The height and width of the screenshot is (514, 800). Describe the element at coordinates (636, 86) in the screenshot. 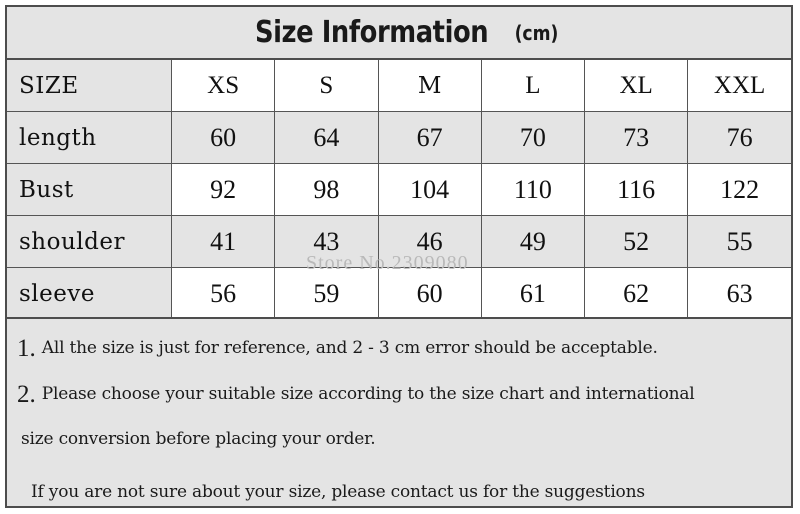

I see `column-header-xl: XL` at that location.